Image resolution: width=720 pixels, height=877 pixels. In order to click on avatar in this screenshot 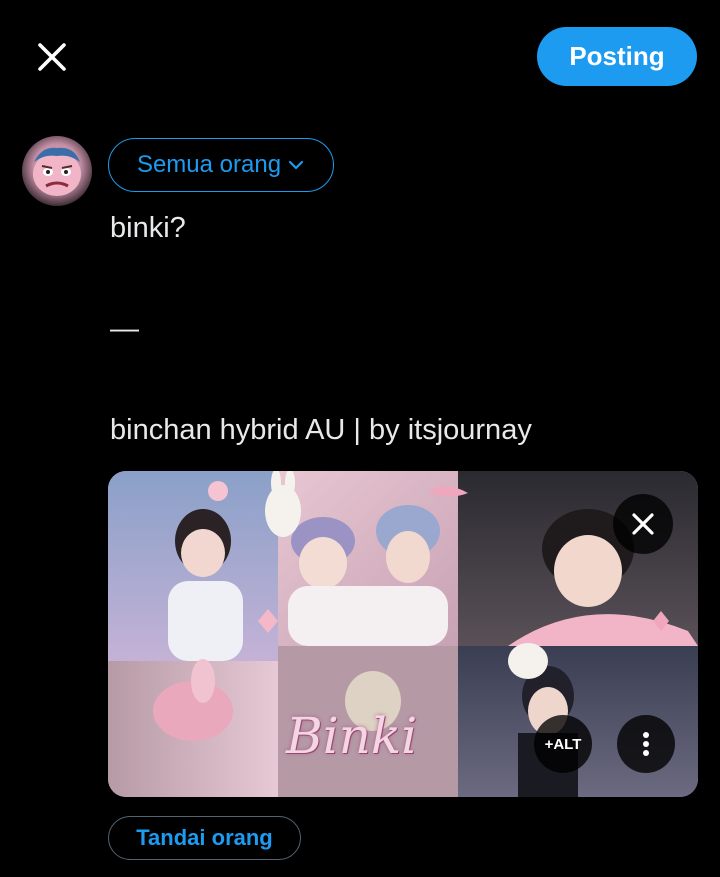, I will do `click(57, 171)`.